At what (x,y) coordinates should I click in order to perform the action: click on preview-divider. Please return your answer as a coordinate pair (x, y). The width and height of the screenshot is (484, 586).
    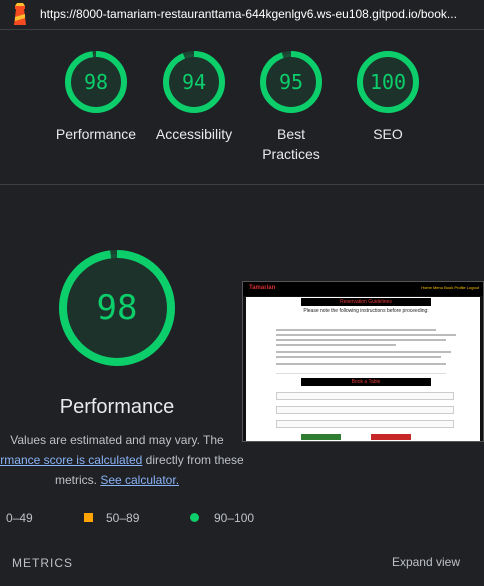
    Looking at the image, I should click on (361, 373).